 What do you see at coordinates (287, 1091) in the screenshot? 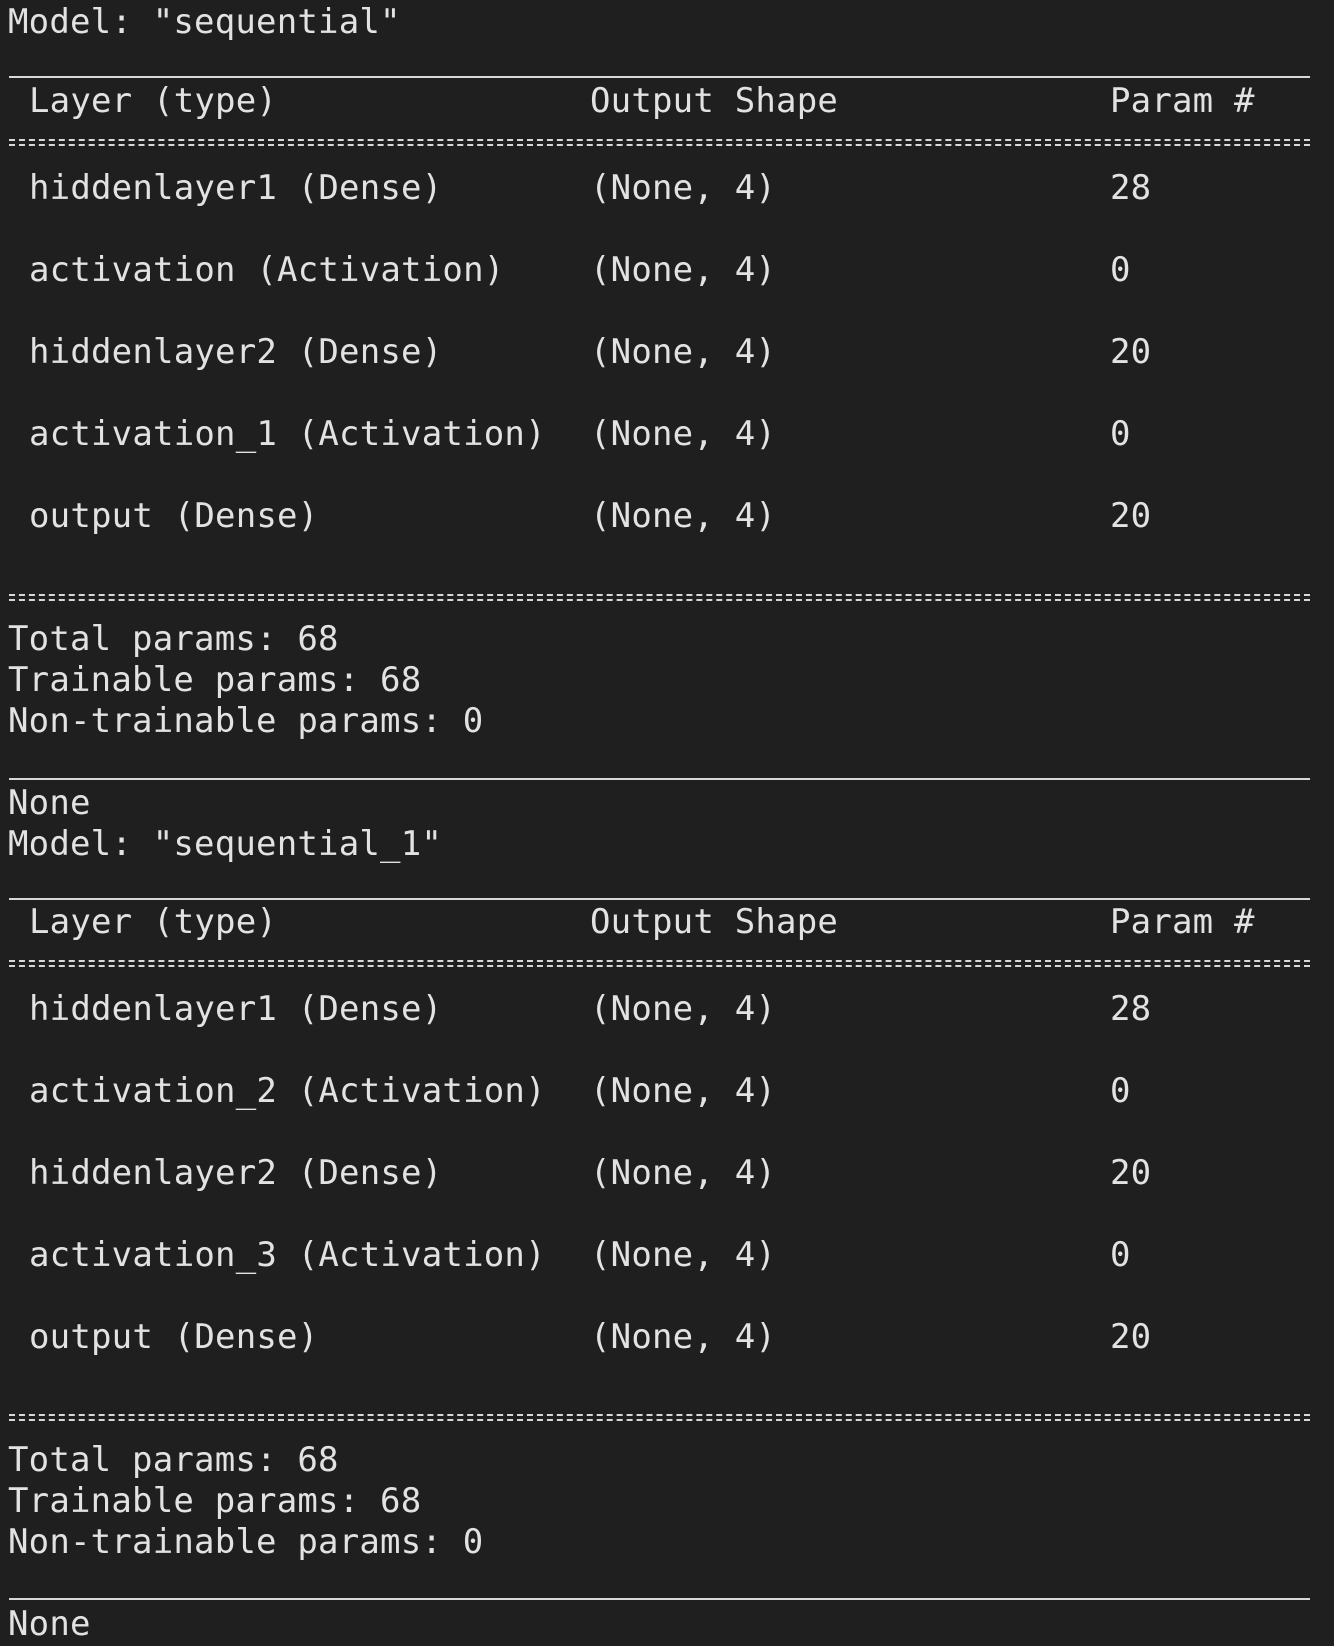
I see `layer-name: activation_2 (Activation)` at bounding box center [287, 1091].